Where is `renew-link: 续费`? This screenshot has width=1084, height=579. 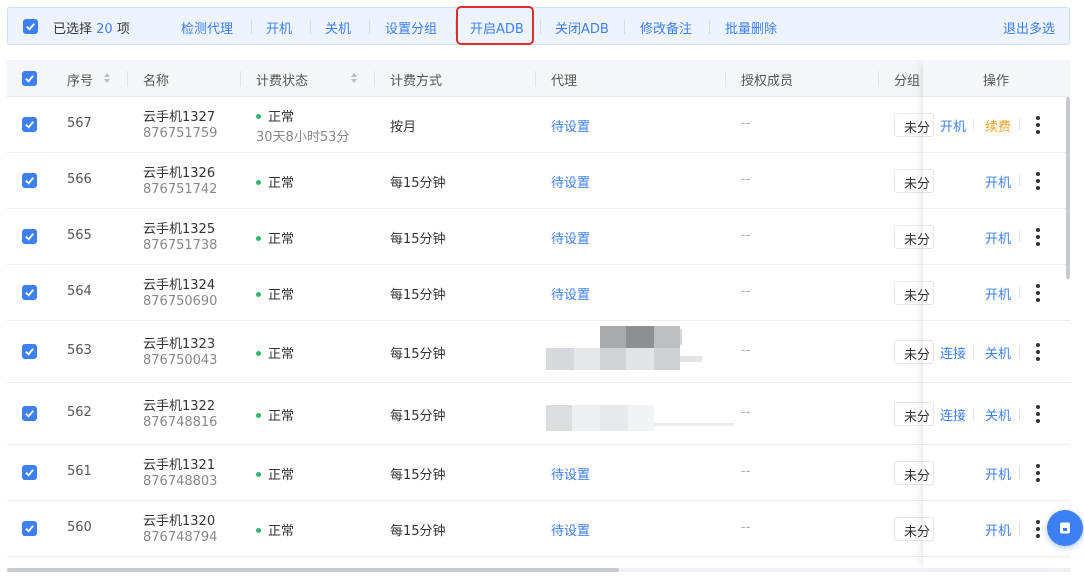 renew-link: 续费 is located at coordinates (998, 125).